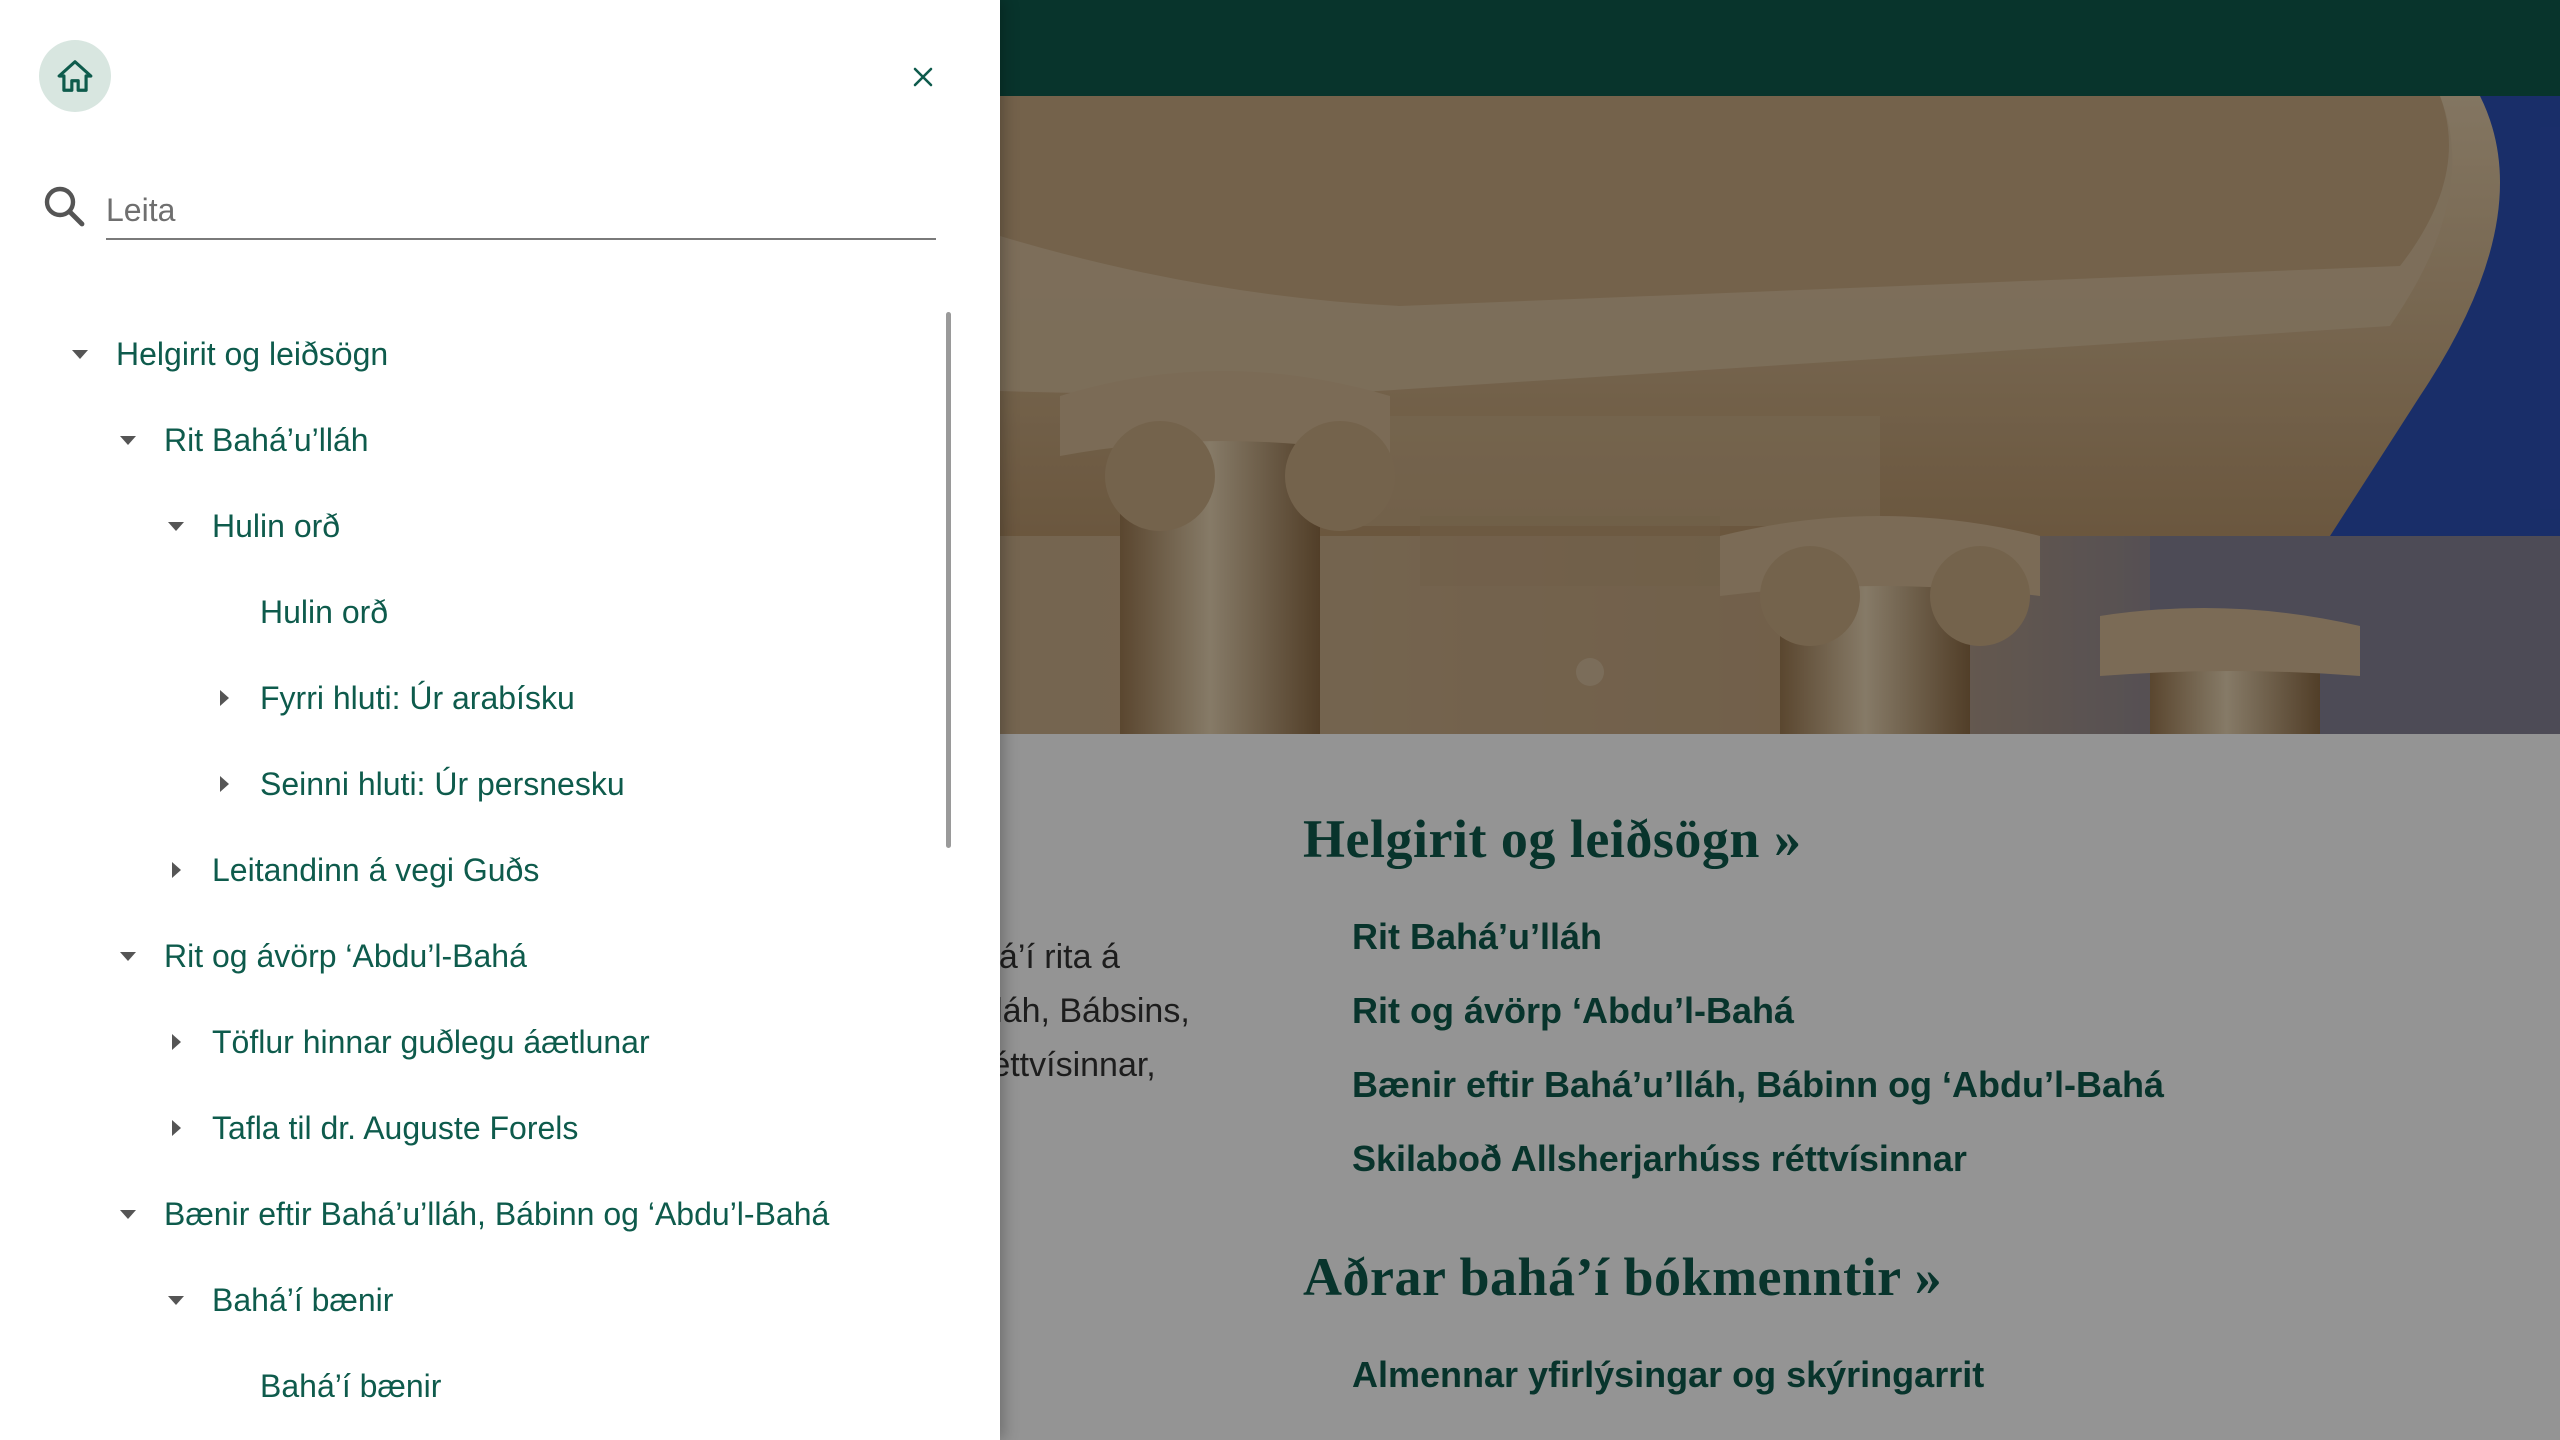 This screenshot has width=2560, height=1440. What do you see at coordinates (521, 211) in the screenshot?
I see `search-input` at bounding box center [521, 211].